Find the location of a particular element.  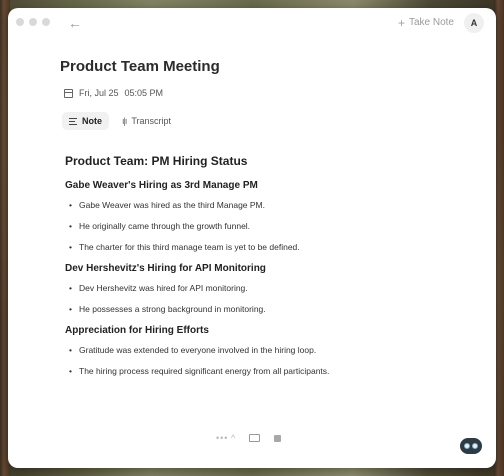

more-icon: ••• is located at coordinates (222, 438).